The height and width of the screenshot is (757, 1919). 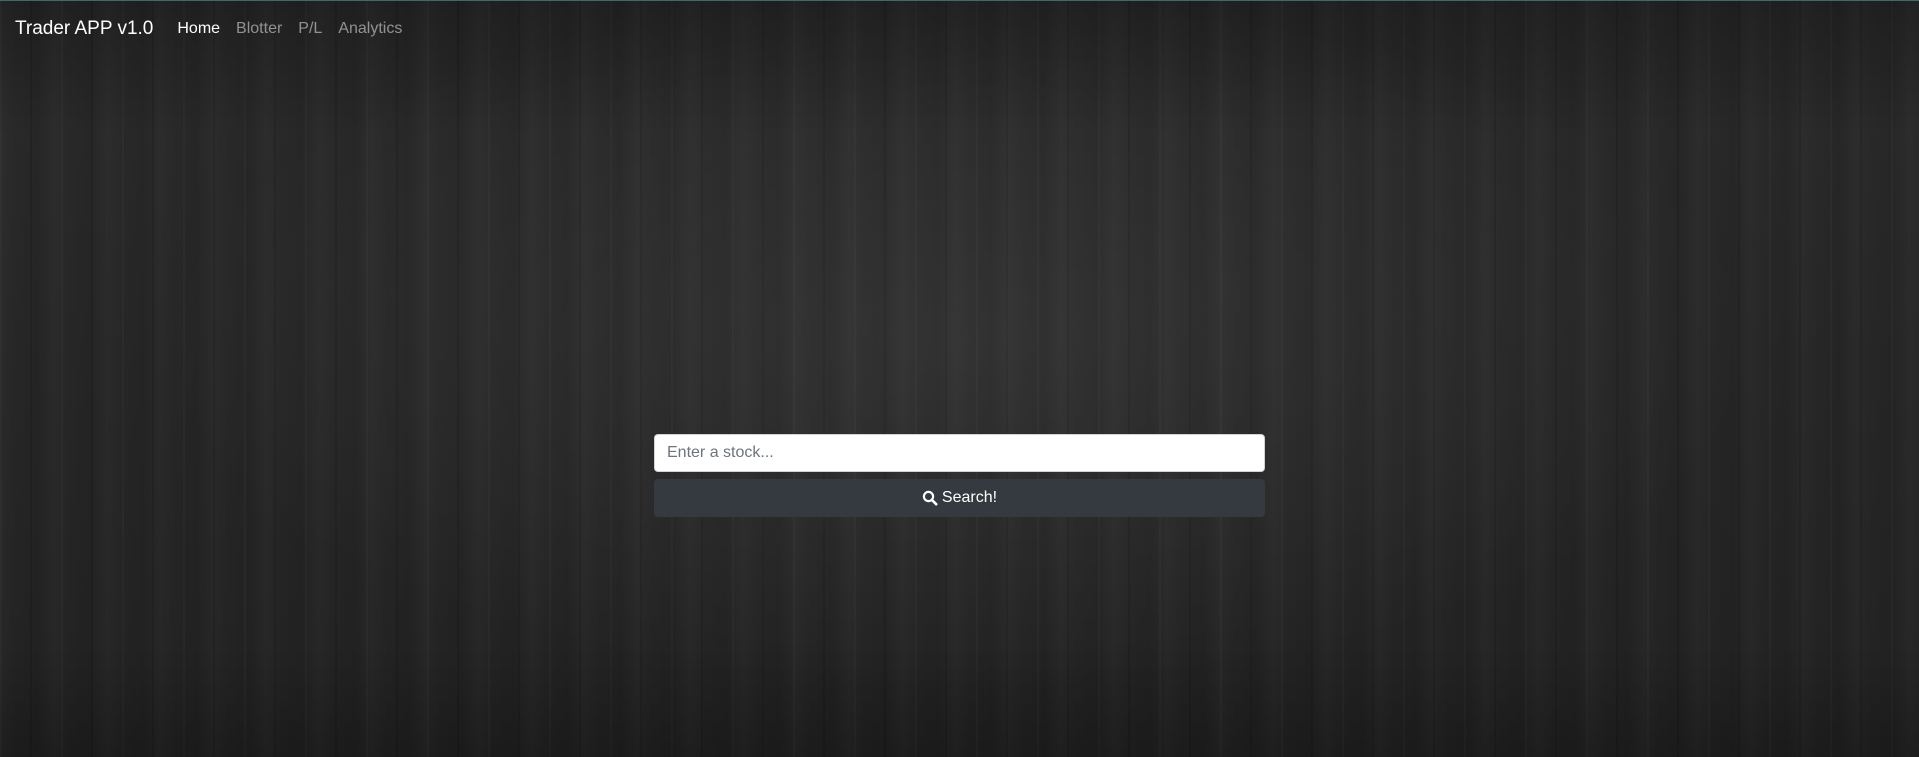 I want to click on search-button: Search!, so click(x=959, y=498).